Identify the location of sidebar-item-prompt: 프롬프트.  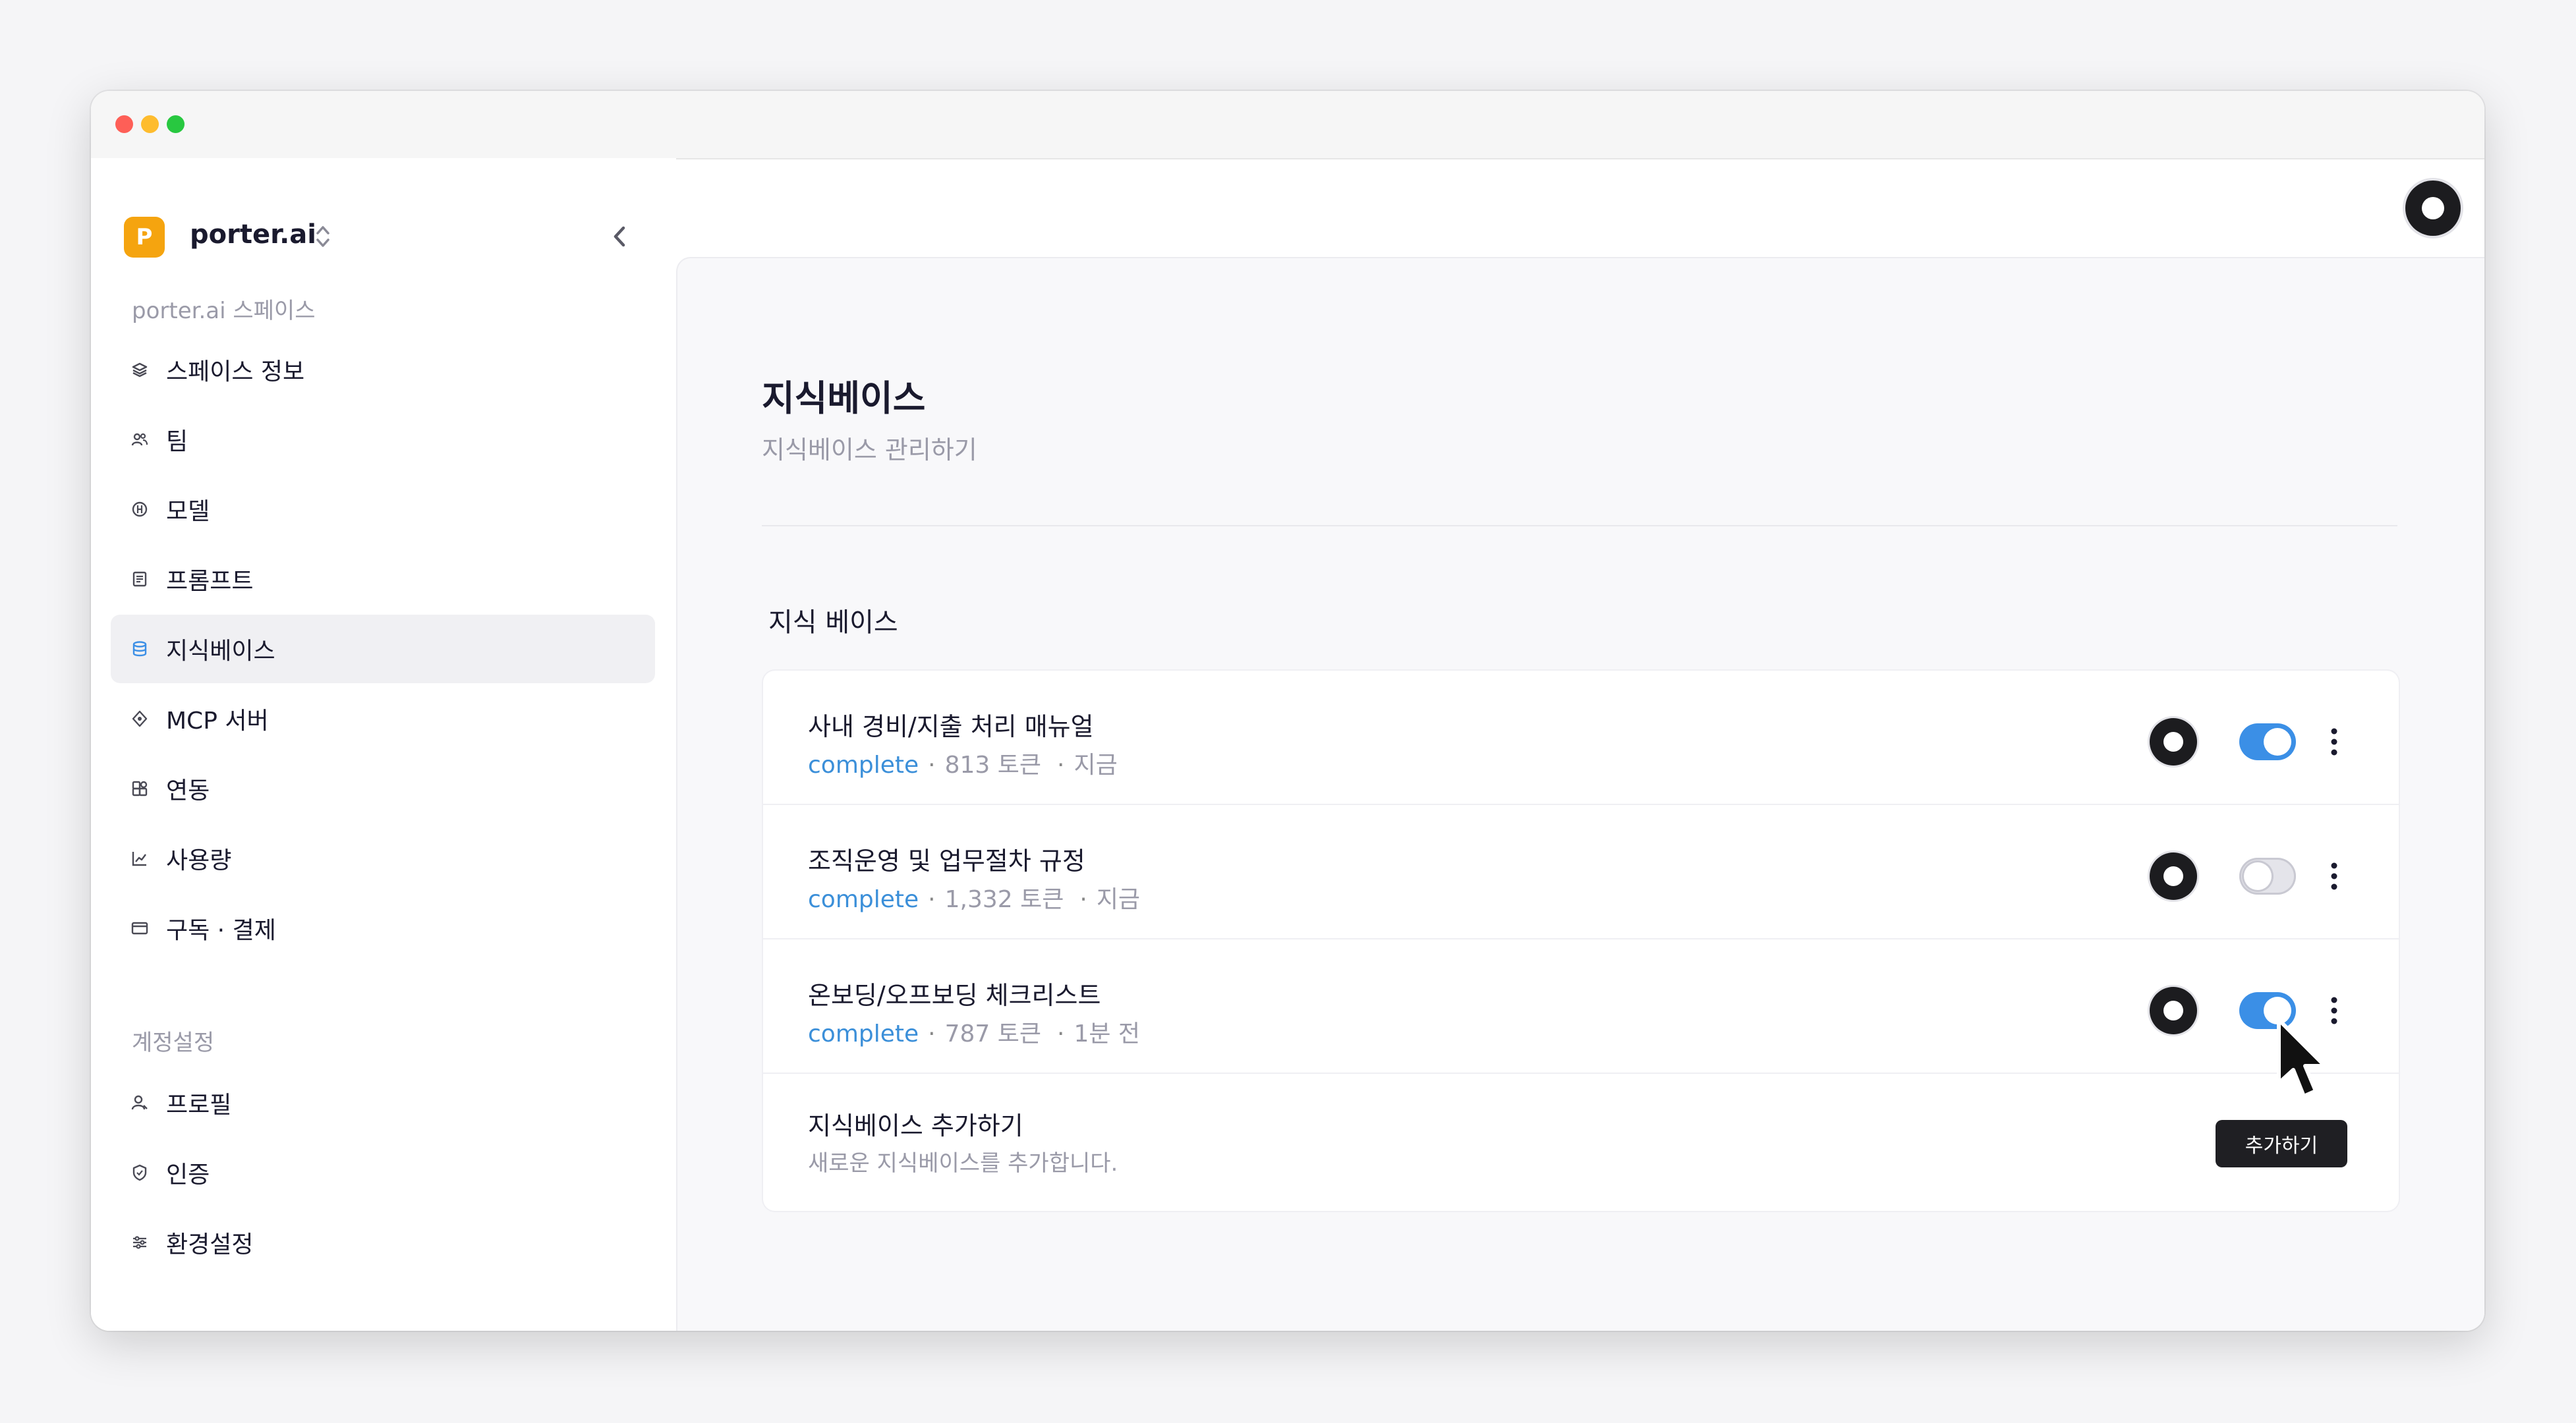
(383, 579).